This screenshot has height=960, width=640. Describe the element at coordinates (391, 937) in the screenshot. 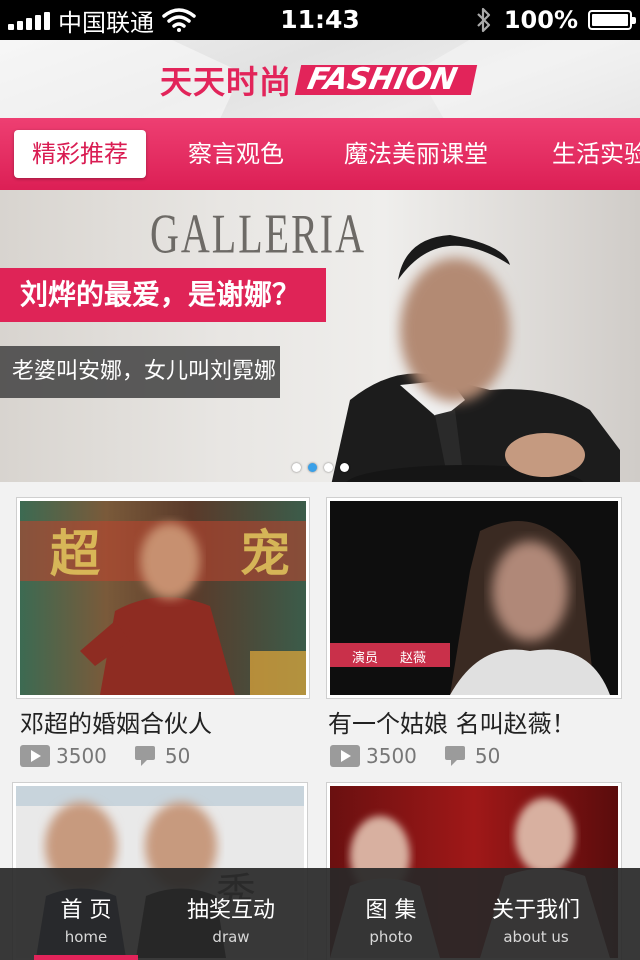

I see `nav-photo-sublabel: photo` at that location.